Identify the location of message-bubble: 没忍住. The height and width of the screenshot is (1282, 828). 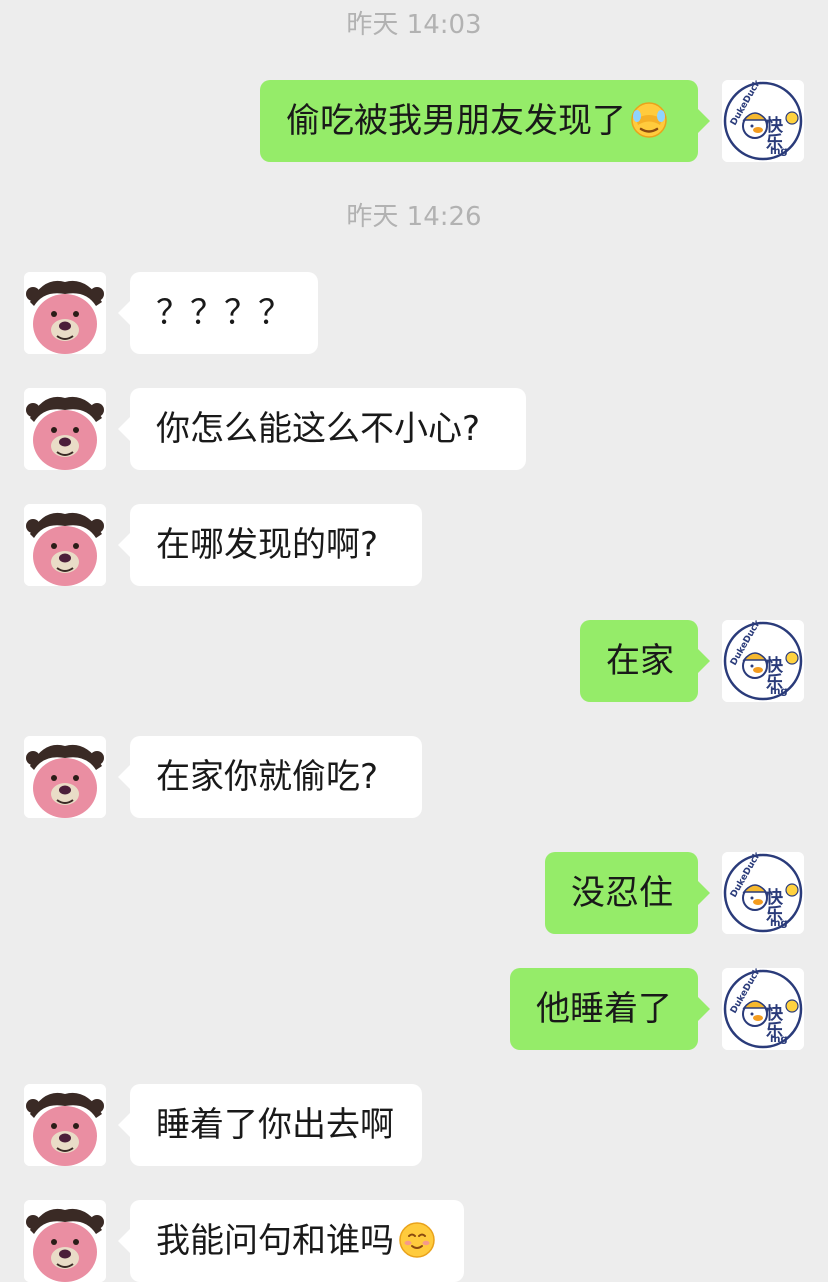
(627, 893).